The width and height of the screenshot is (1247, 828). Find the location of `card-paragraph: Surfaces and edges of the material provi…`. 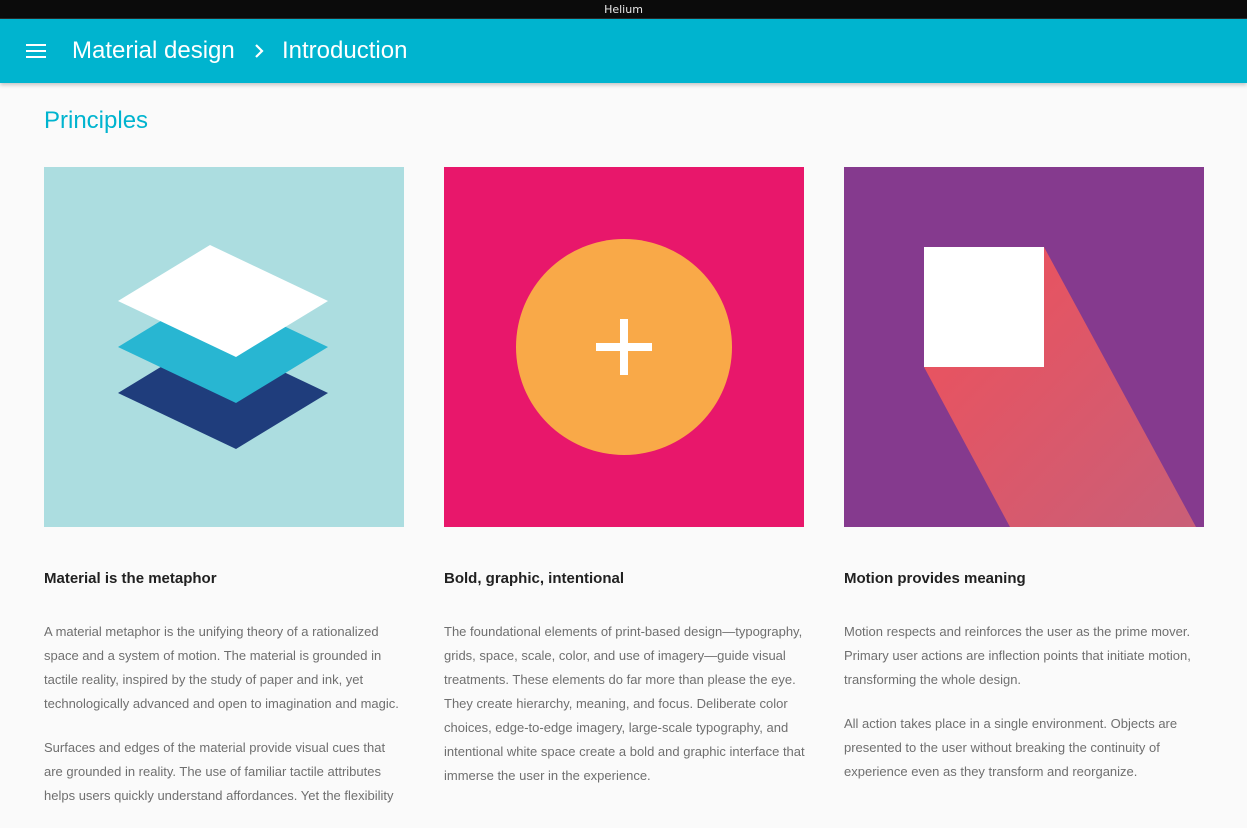

card-paragraph: Surfaces and edges of the material provi… is located at coordinates (219, 771).